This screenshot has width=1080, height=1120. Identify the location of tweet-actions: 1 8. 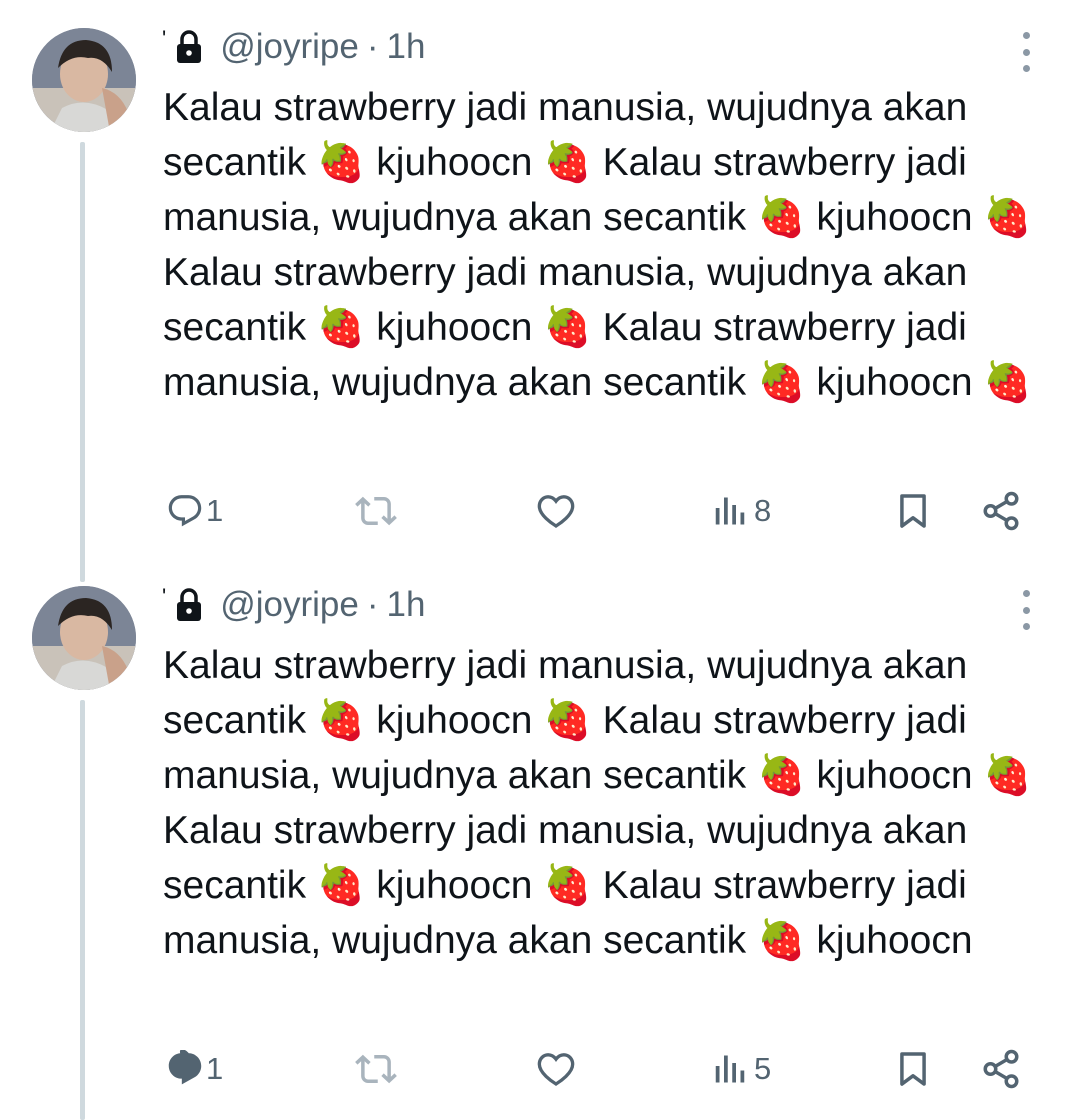
(540, 511).